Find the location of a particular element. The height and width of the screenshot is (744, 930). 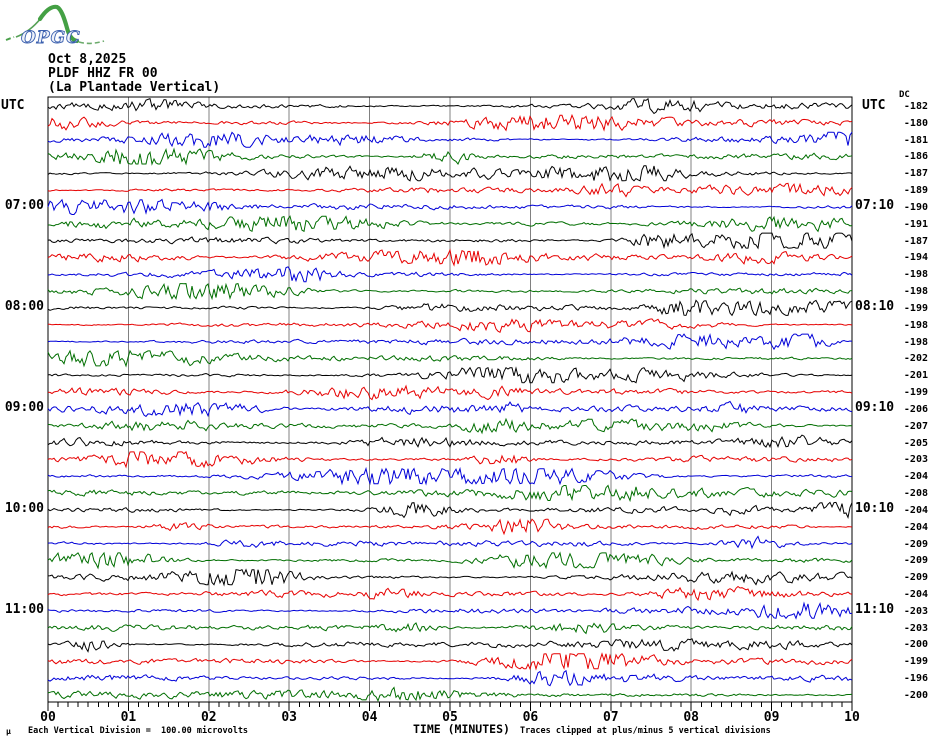

dc-value-row-15: -198 is located at coordinates (915, 342).